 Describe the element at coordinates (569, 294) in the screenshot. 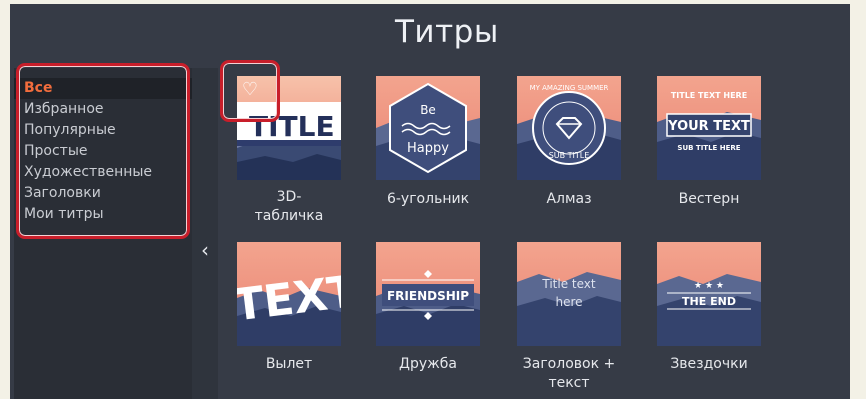

I see `title-tile-heading-text: Title text here` at that location.